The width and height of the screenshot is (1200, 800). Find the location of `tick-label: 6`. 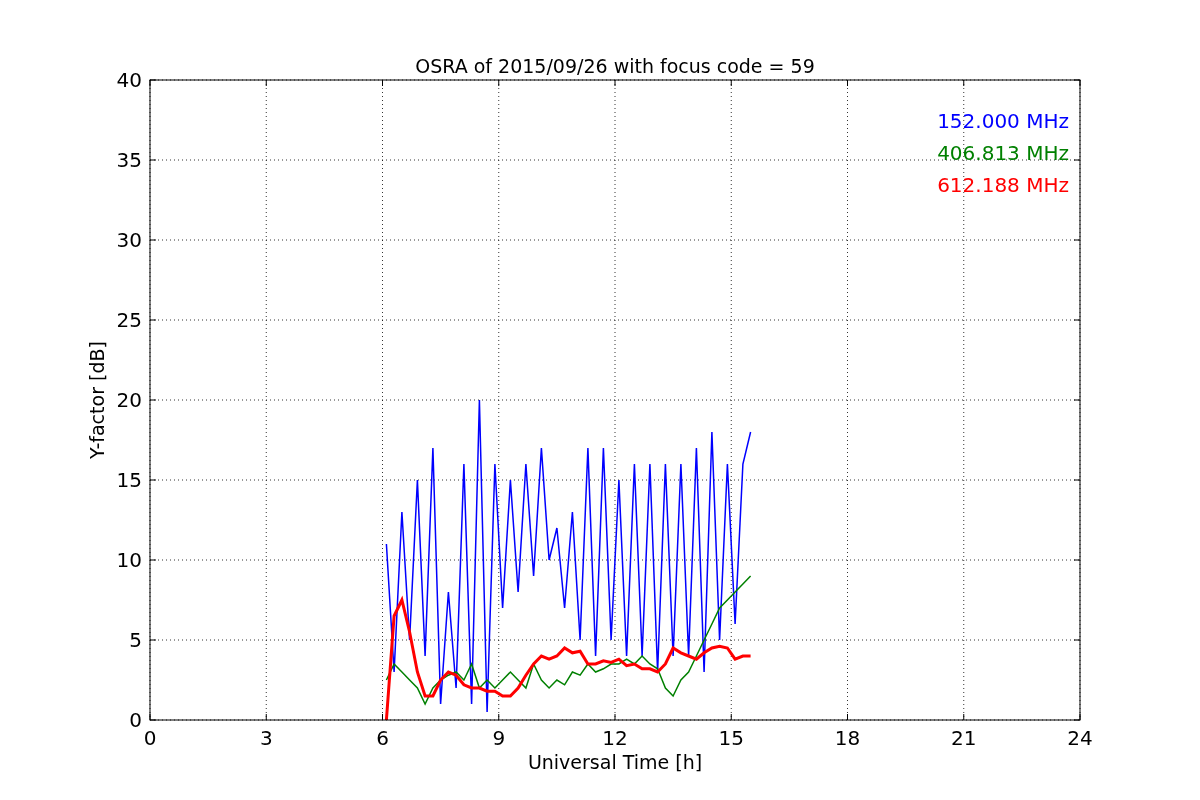

tick-label: 6 is located at coordinates (382, 738).